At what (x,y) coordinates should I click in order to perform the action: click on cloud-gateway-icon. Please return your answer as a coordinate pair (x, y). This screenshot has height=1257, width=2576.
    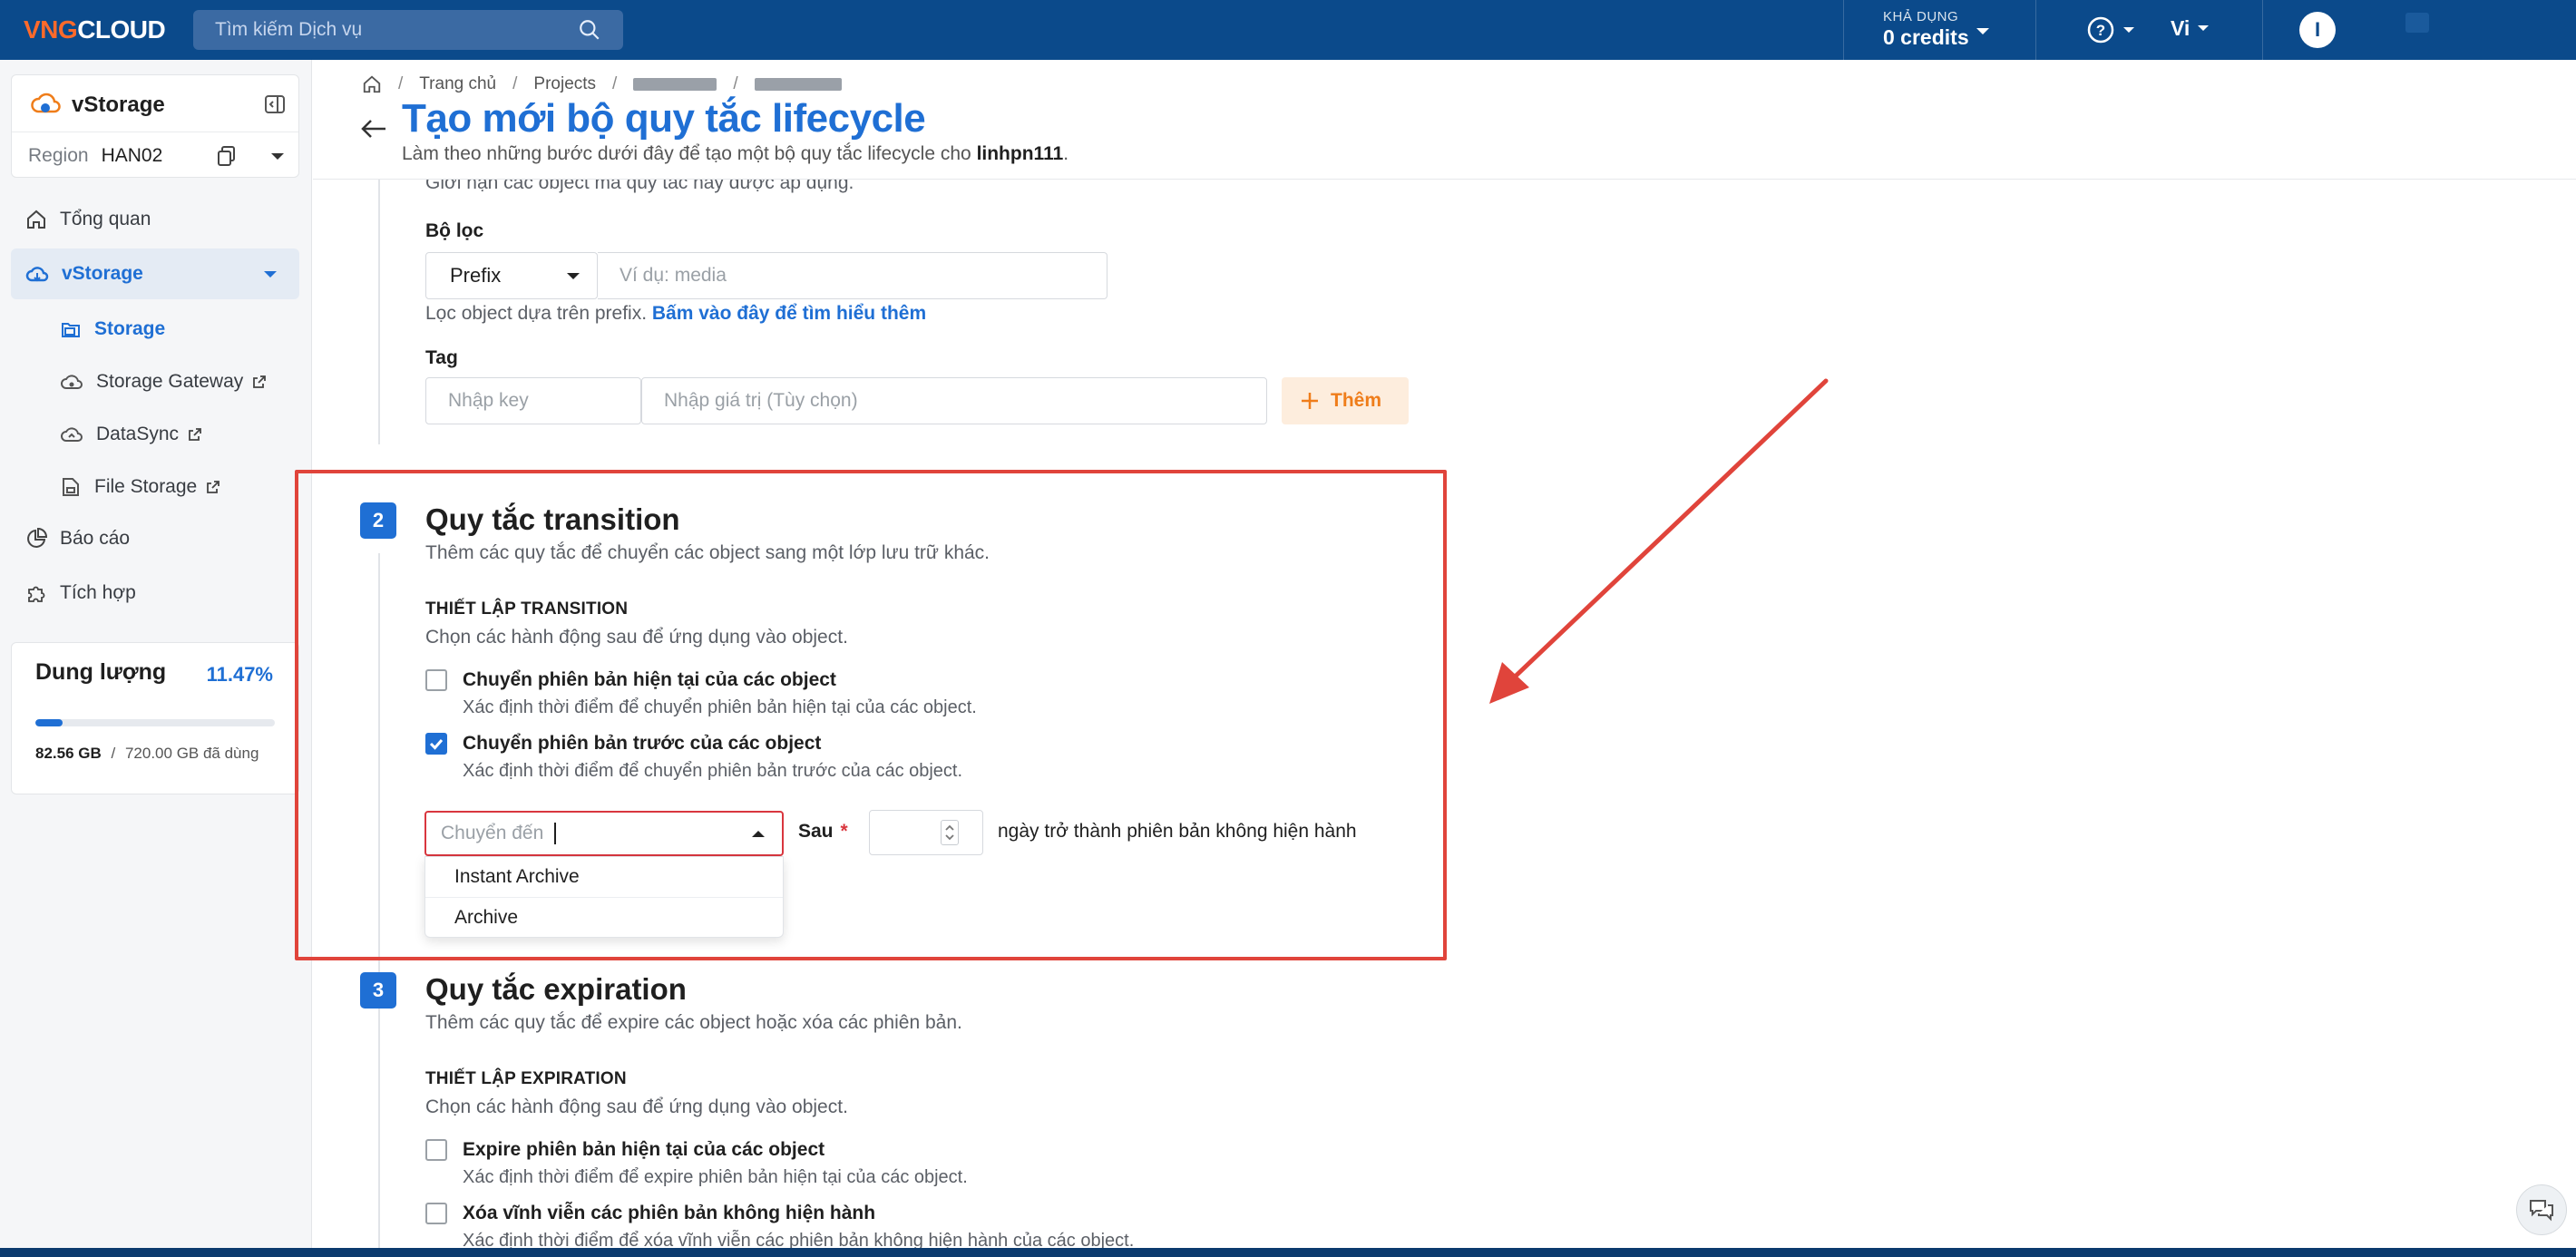
    Looking at the image, I should click on (72, 382).